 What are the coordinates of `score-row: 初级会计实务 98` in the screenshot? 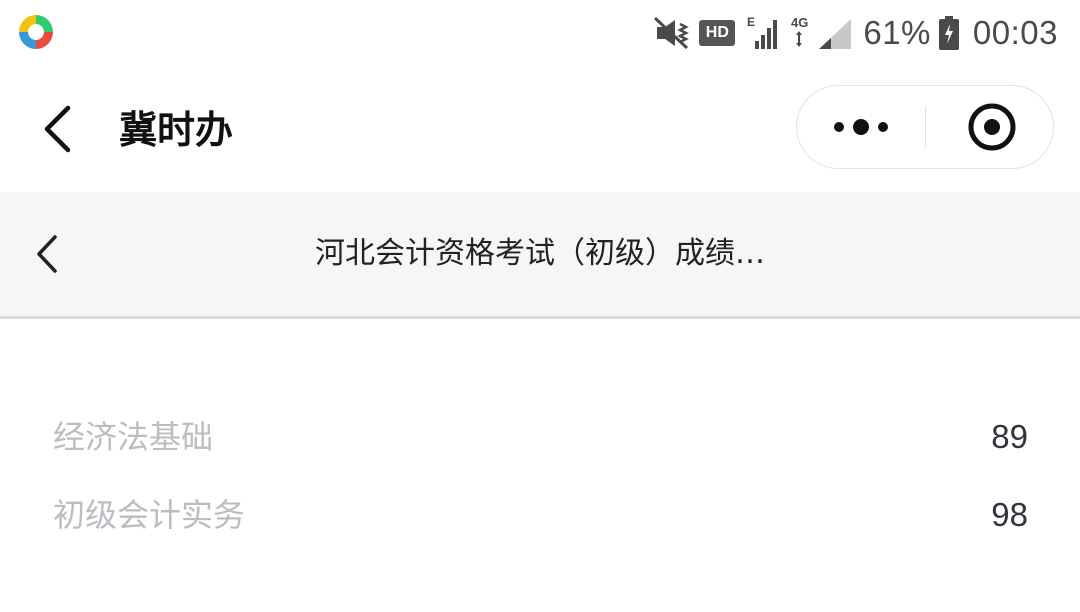 It's located at (540, 515).